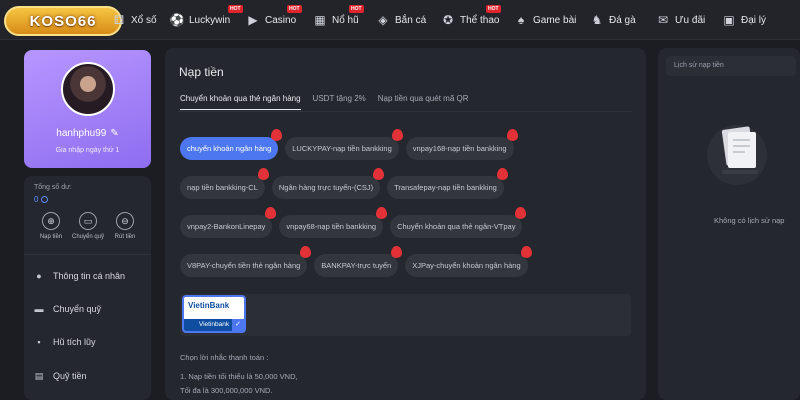 The width and height of the screenshot is (800, 400). I want to click on quick-action-withdraw: ⊖ Rút tiền, so click(125, 226).